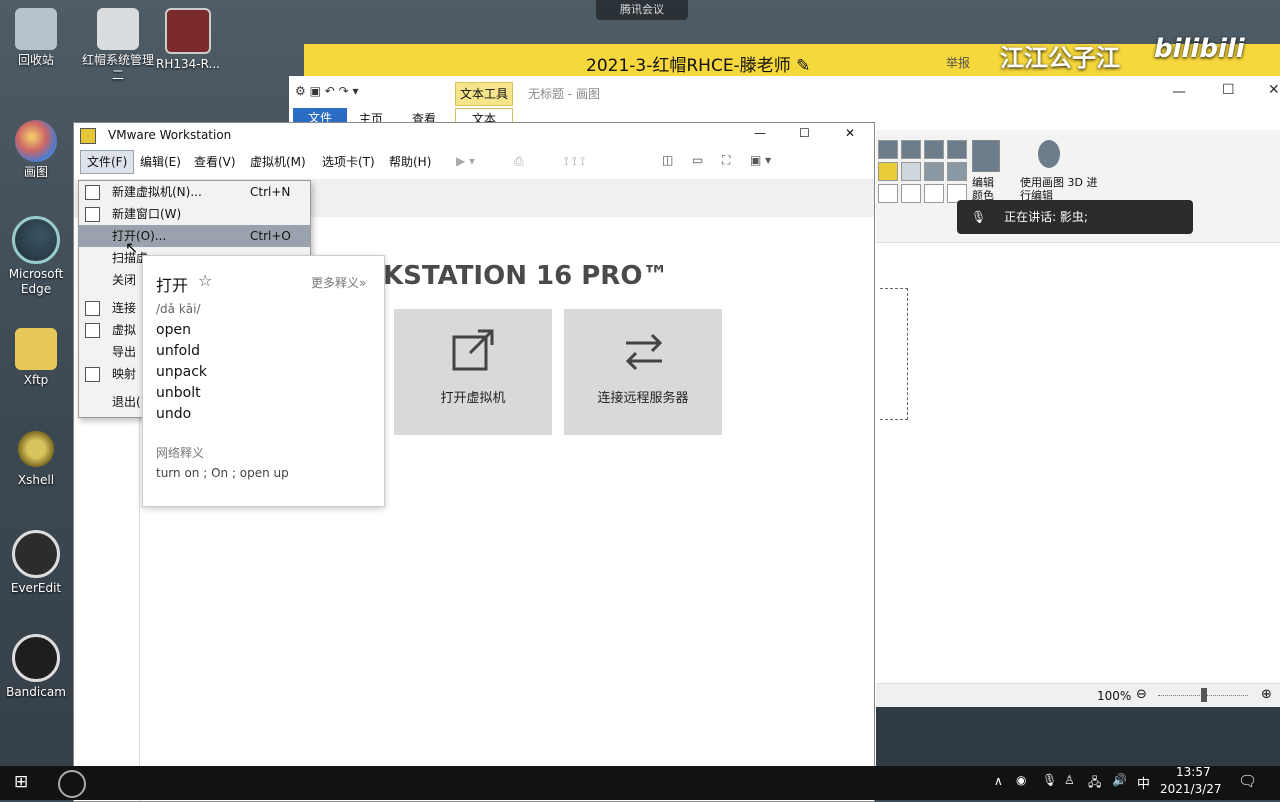 The image size is (1280, 802). I want to click on desktop-icon-bandicam: Bandicam, so click(36, 667).